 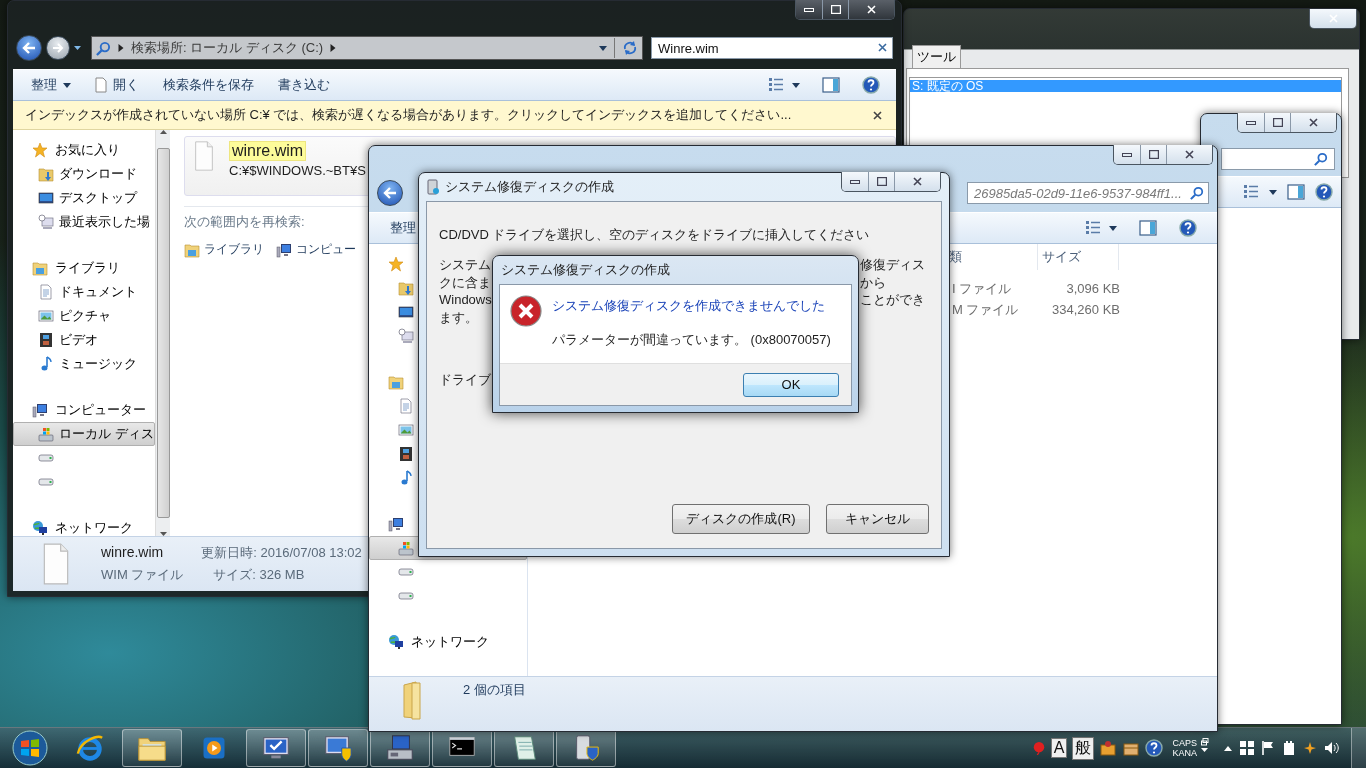 What do you see at coordinates (281, 553) in the screenshot?
I see `modified-date: 更新日時: 2016/07/08 13:02` at bounding box center [281, 553].